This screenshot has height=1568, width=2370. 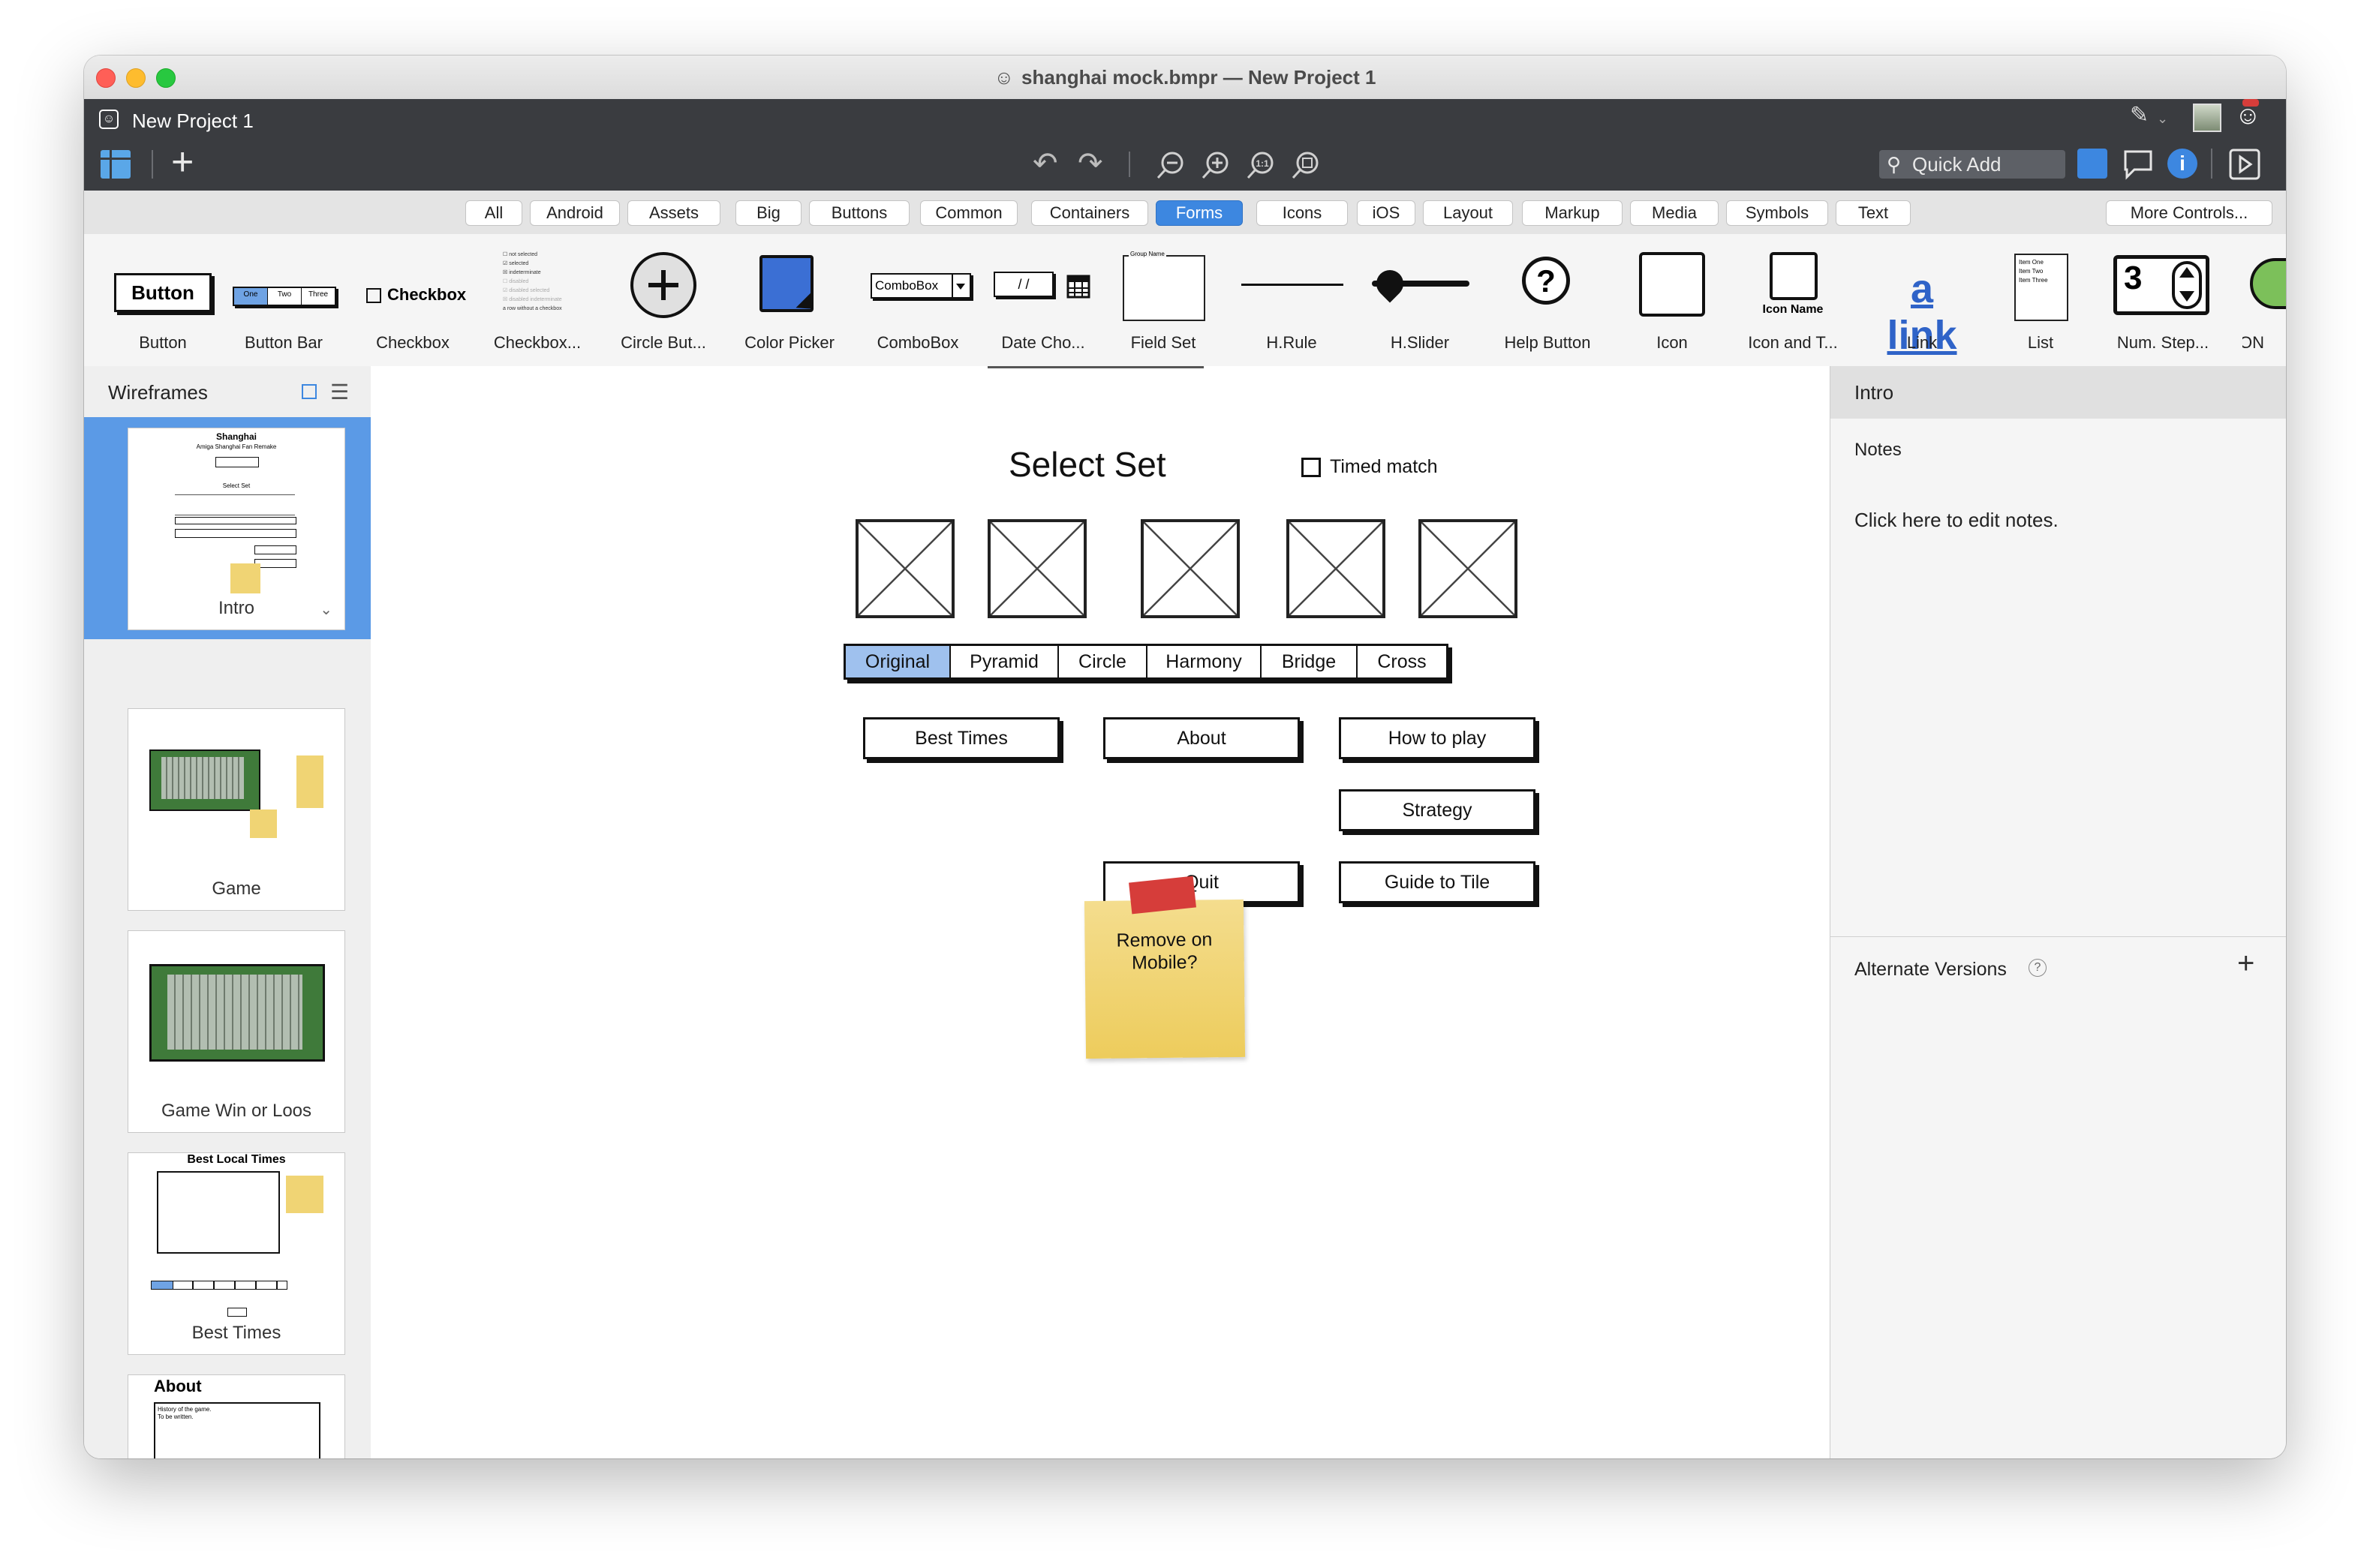 I want to click on panel-divider, so click(x=2058, y=937).